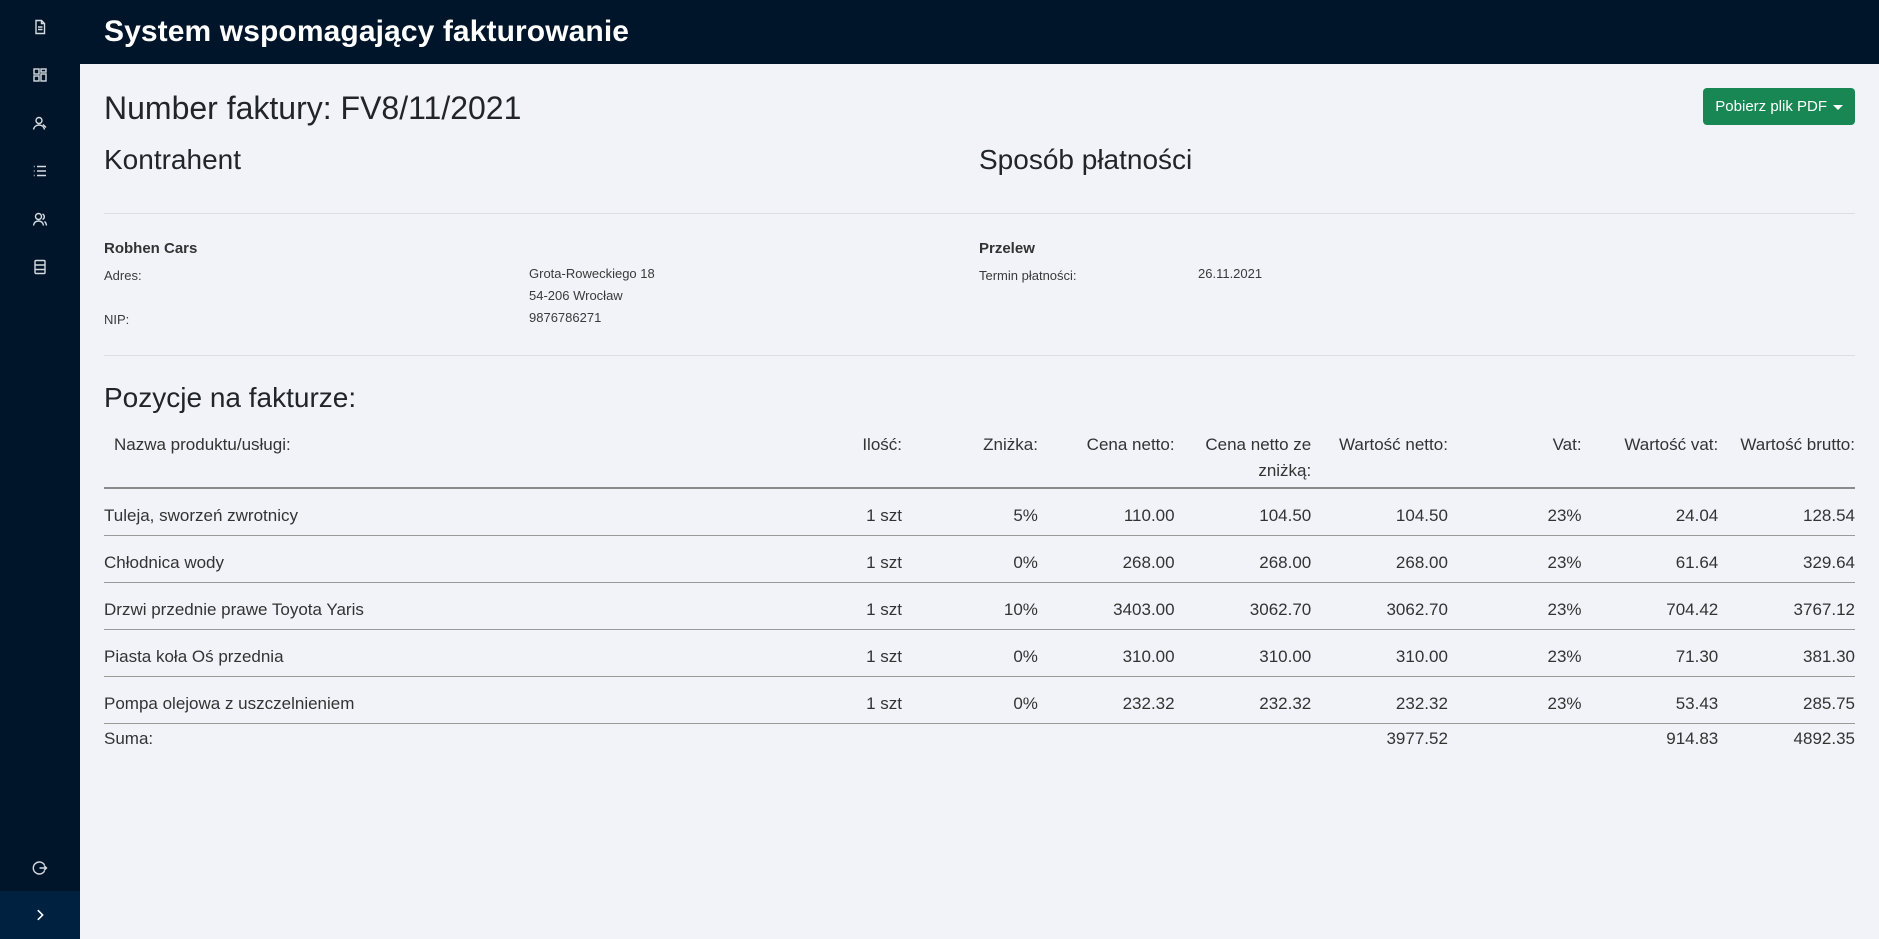 The height and width of the screenshot is (939, 1879). I want to click on column-header: Ilość:, so click(834, 457).